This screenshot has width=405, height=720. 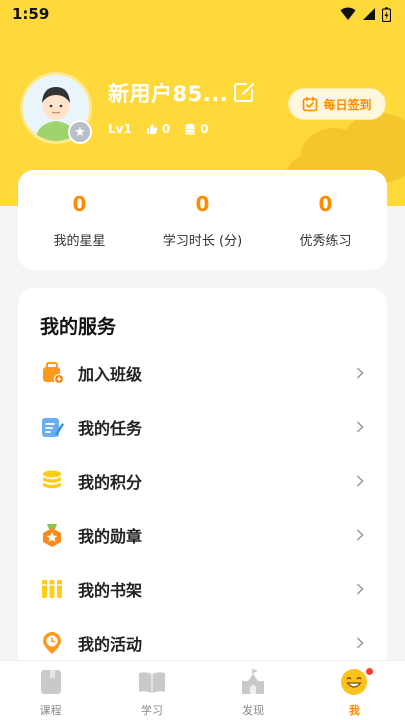 What do you see at coordinates (348, 13) in the screenshot?
I see `wifi-icon` at bounding box center [348, 13].